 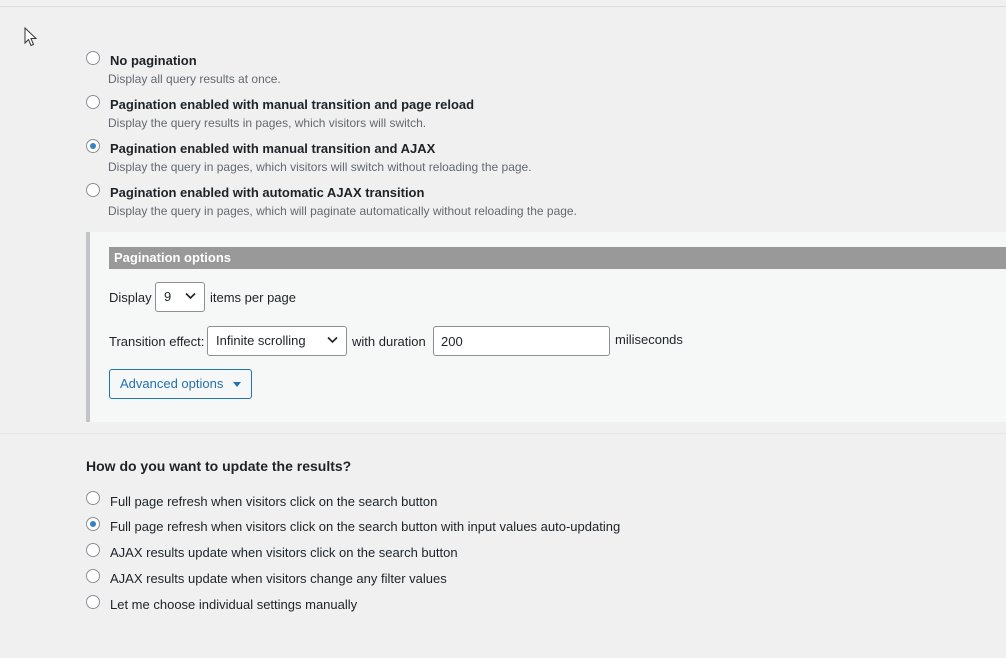 I want to click on radio-ajax-filter-change, so click(x=93, y=576).